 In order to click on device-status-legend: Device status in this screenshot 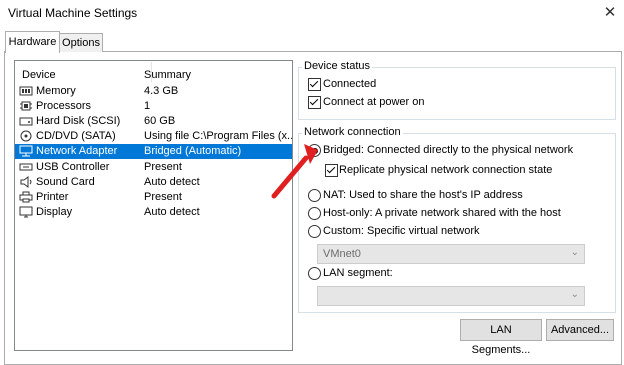, I will do `click(337, 66)`.